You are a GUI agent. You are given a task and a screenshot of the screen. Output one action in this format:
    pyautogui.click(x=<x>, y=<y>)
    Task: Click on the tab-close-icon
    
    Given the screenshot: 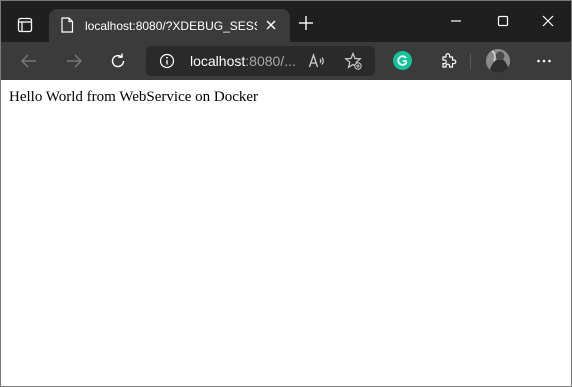 What is the action you would take?
    pyautogui.click(x=271, y=25)
    